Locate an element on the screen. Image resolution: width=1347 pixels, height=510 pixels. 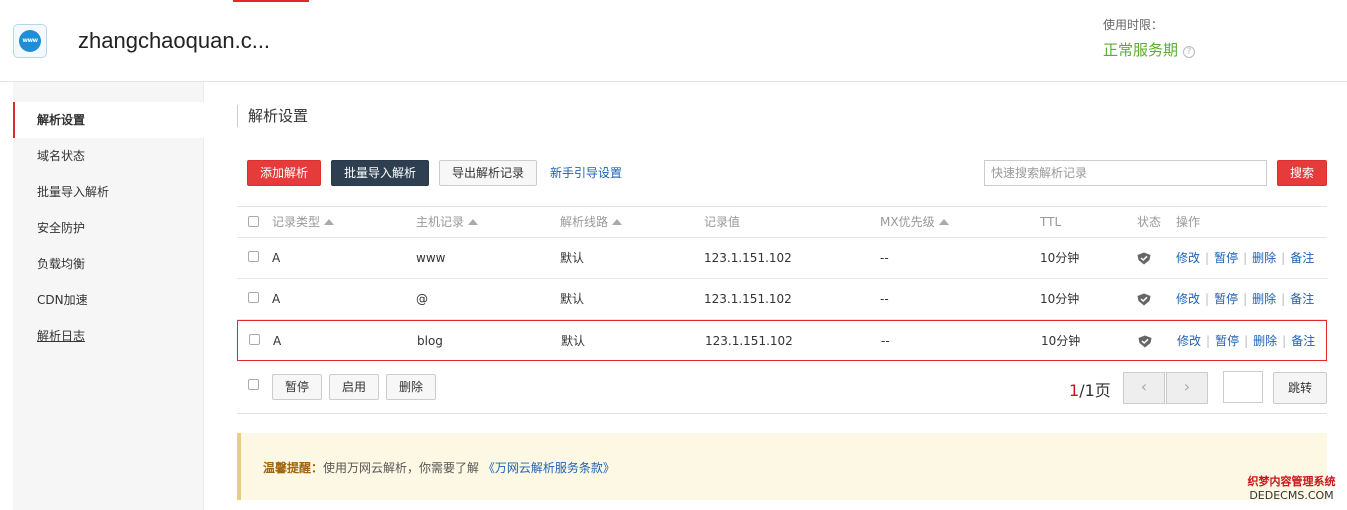
bulk-select-checkbox is located at coordinates (253, 384).